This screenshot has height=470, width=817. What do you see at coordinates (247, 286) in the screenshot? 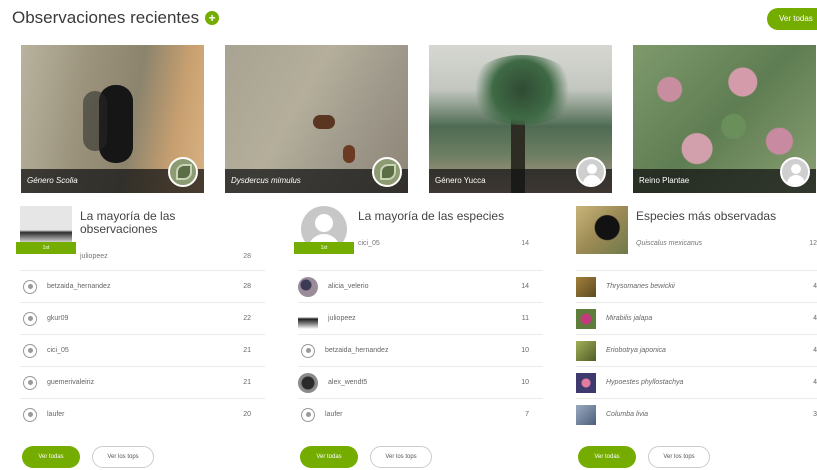
I see `item-count: 28` at bounding box center [247, 286].